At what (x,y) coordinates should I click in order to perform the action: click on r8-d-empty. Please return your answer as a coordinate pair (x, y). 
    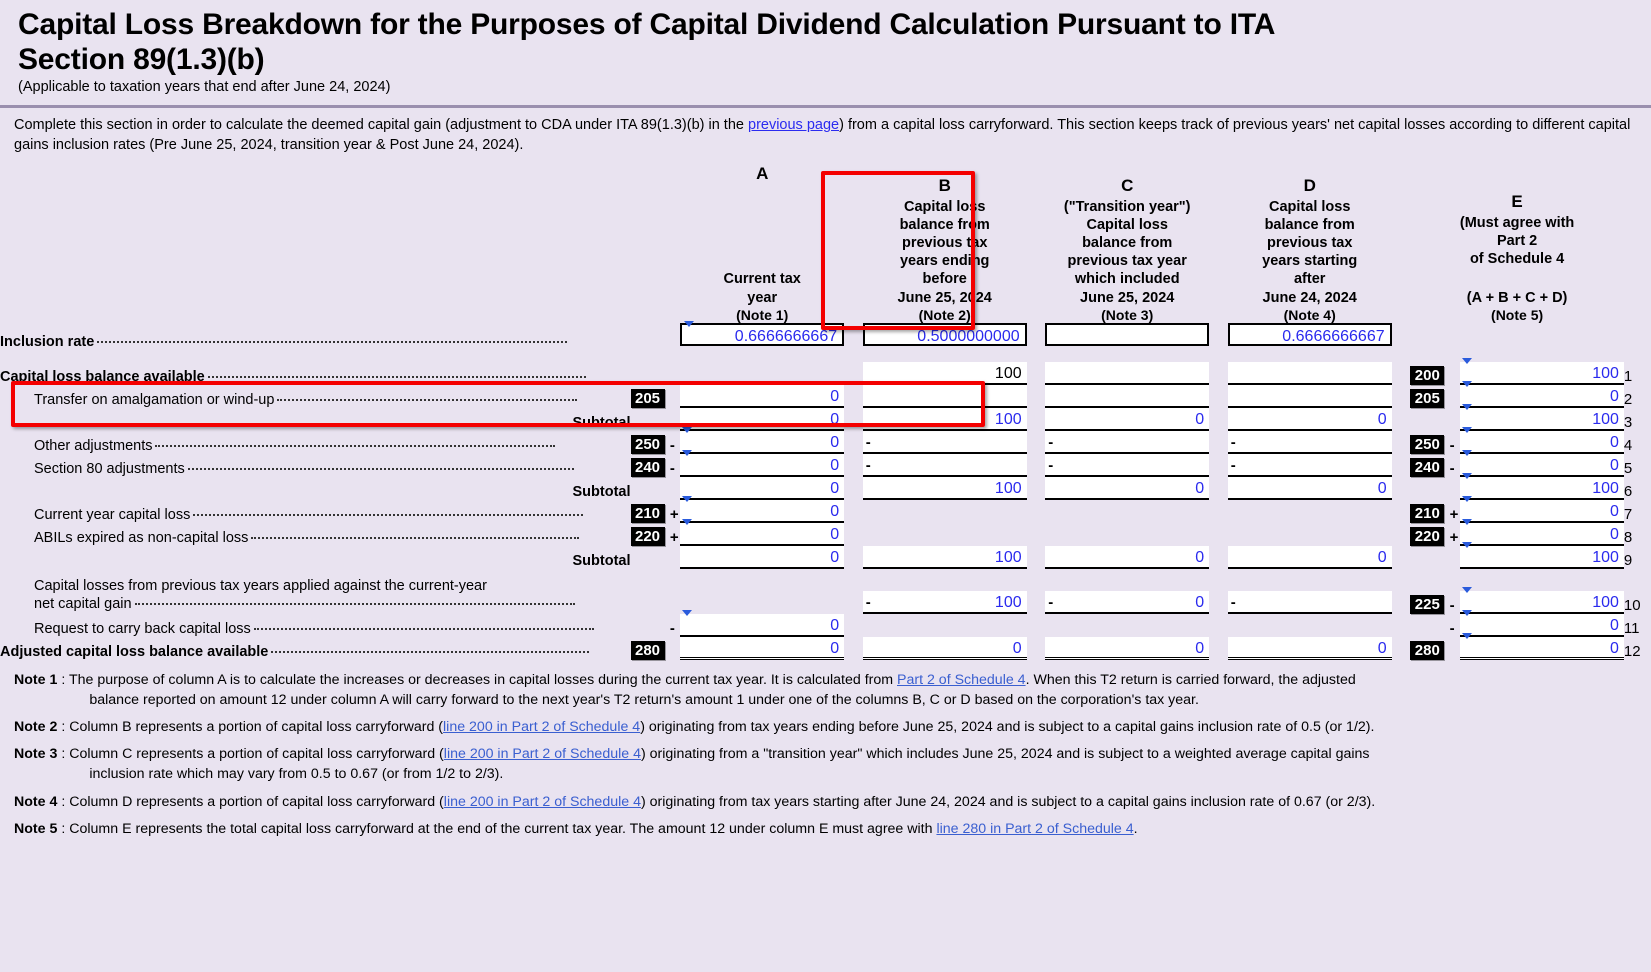
    Looking at the image, I should click on (1310, 534).